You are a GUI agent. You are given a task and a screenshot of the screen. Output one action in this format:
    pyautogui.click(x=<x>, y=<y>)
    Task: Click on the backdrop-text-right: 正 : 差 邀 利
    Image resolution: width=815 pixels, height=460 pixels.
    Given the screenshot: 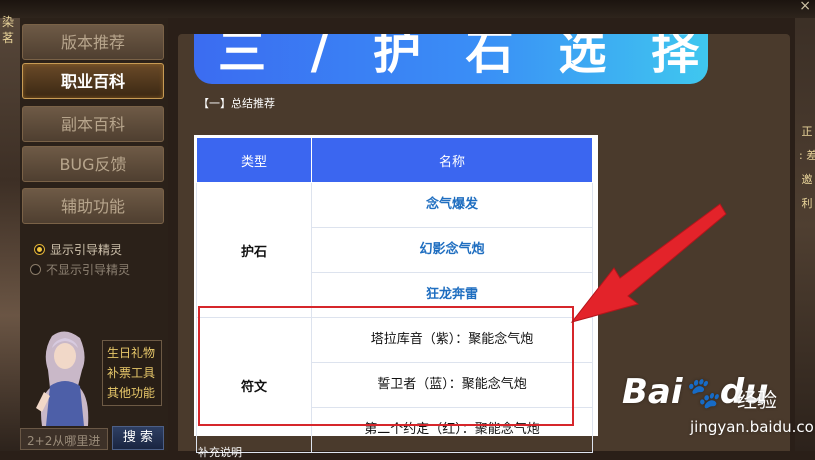 What is the action you would take?
    pyautogui.click(x=807, y=167)
    